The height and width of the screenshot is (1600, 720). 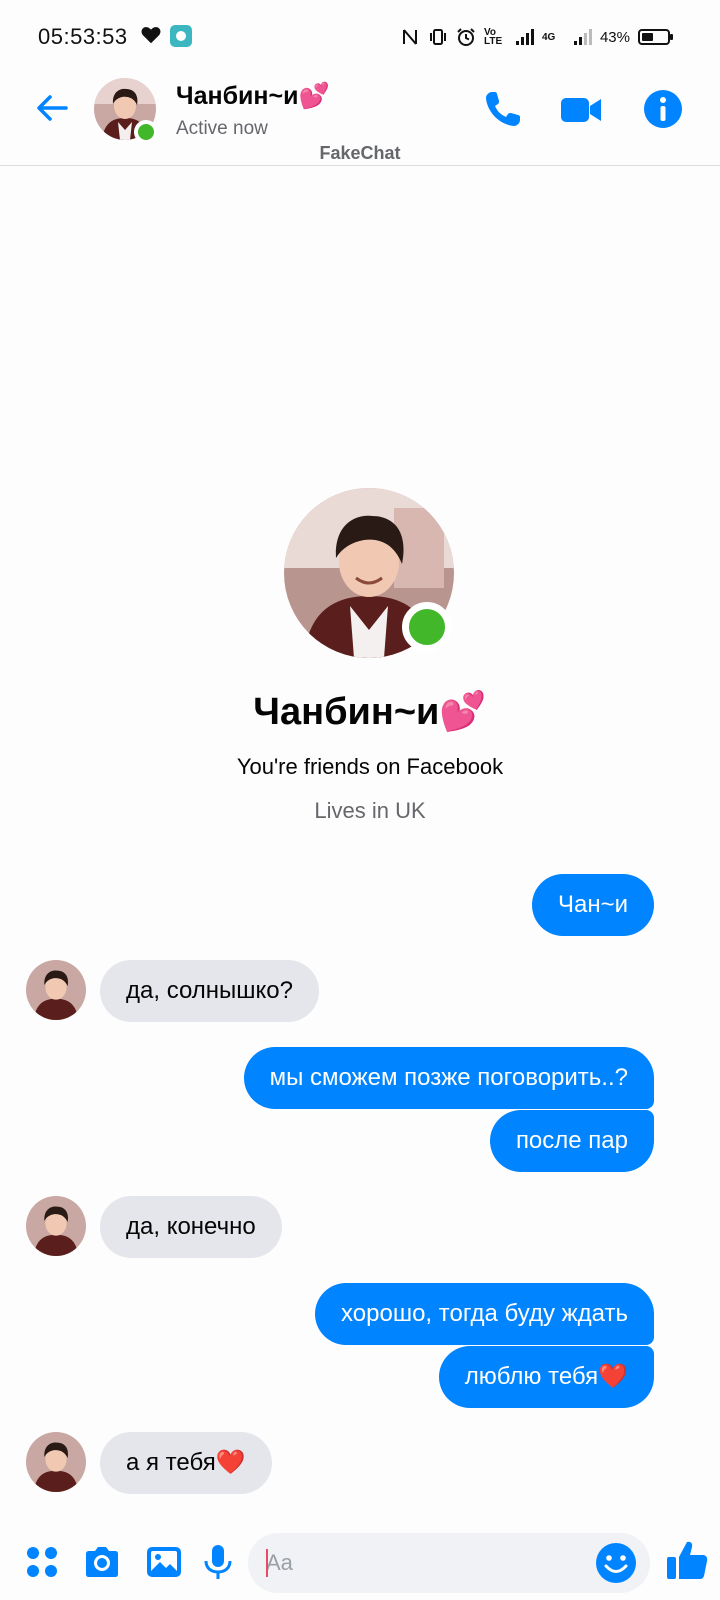 I want to click on signal-icon, so click(x=524, y=37).